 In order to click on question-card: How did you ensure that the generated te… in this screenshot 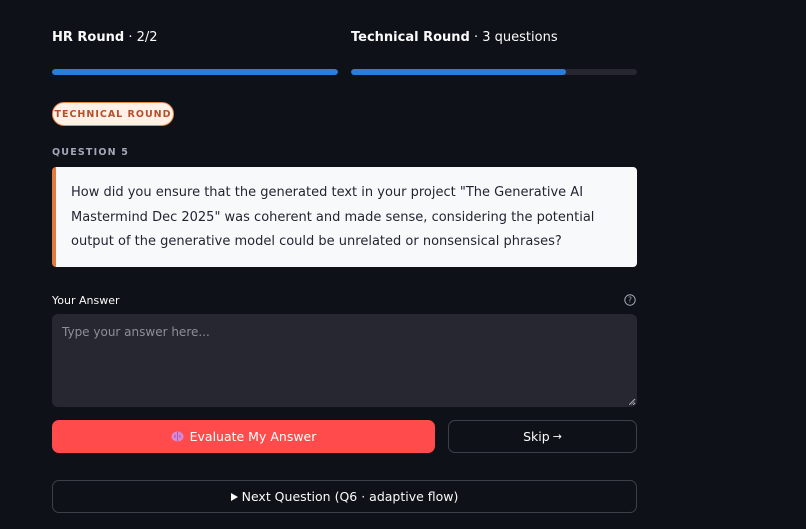, I will do `click(344, 217)`.